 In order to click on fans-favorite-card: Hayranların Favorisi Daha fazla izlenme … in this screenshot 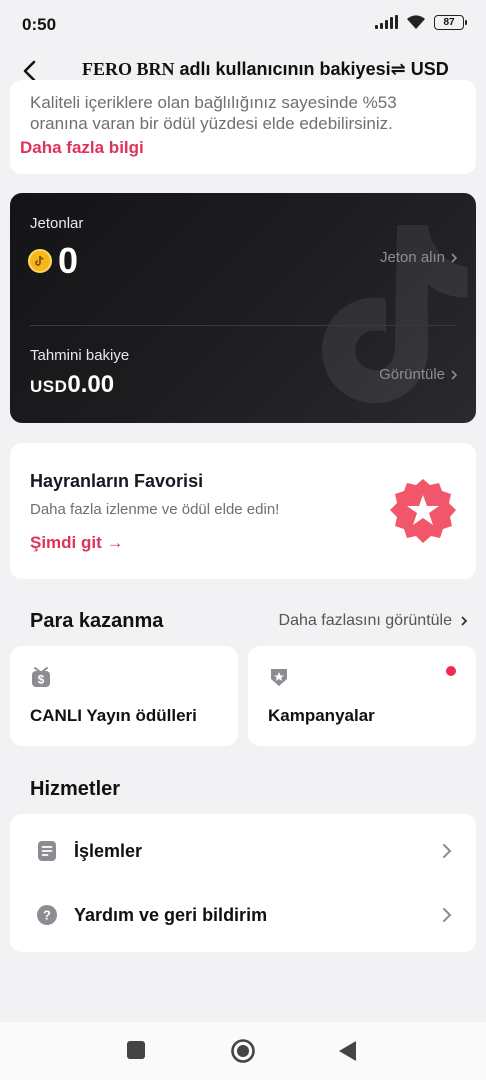, I will do `click(243, 511)`.